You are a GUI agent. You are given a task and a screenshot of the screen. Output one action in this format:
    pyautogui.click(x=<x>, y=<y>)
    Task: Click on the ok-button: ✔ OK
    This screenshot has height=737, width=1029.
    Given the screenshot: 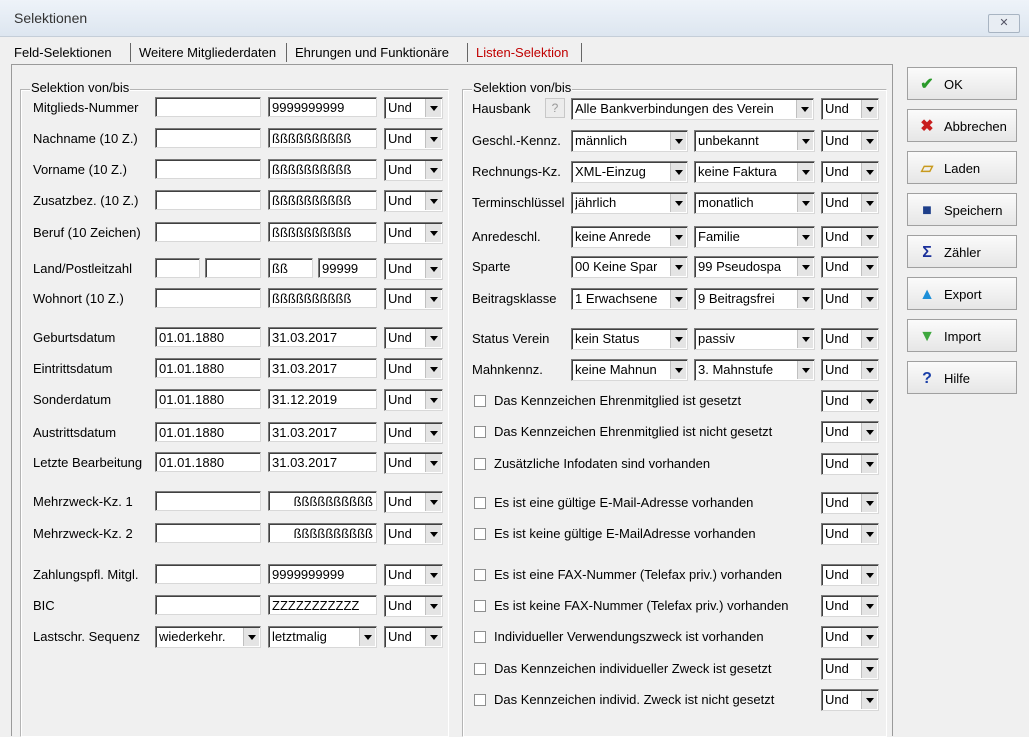 What is the action you would take?
    pyautogui.click(x=962, y=83)
    